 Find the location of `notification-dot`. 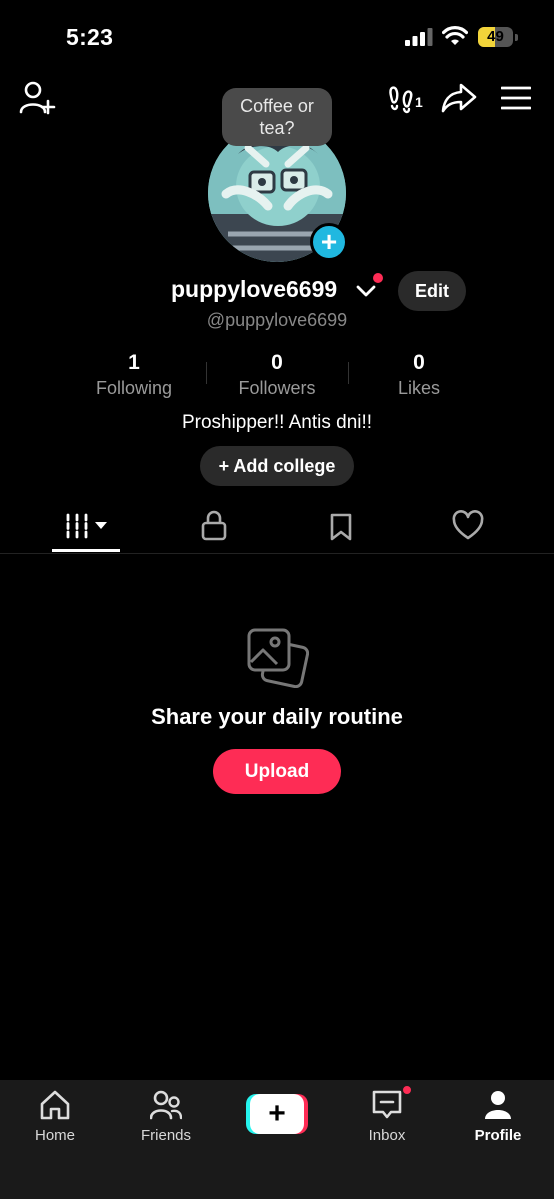

notification-dot is located at coordinates (378, 278).